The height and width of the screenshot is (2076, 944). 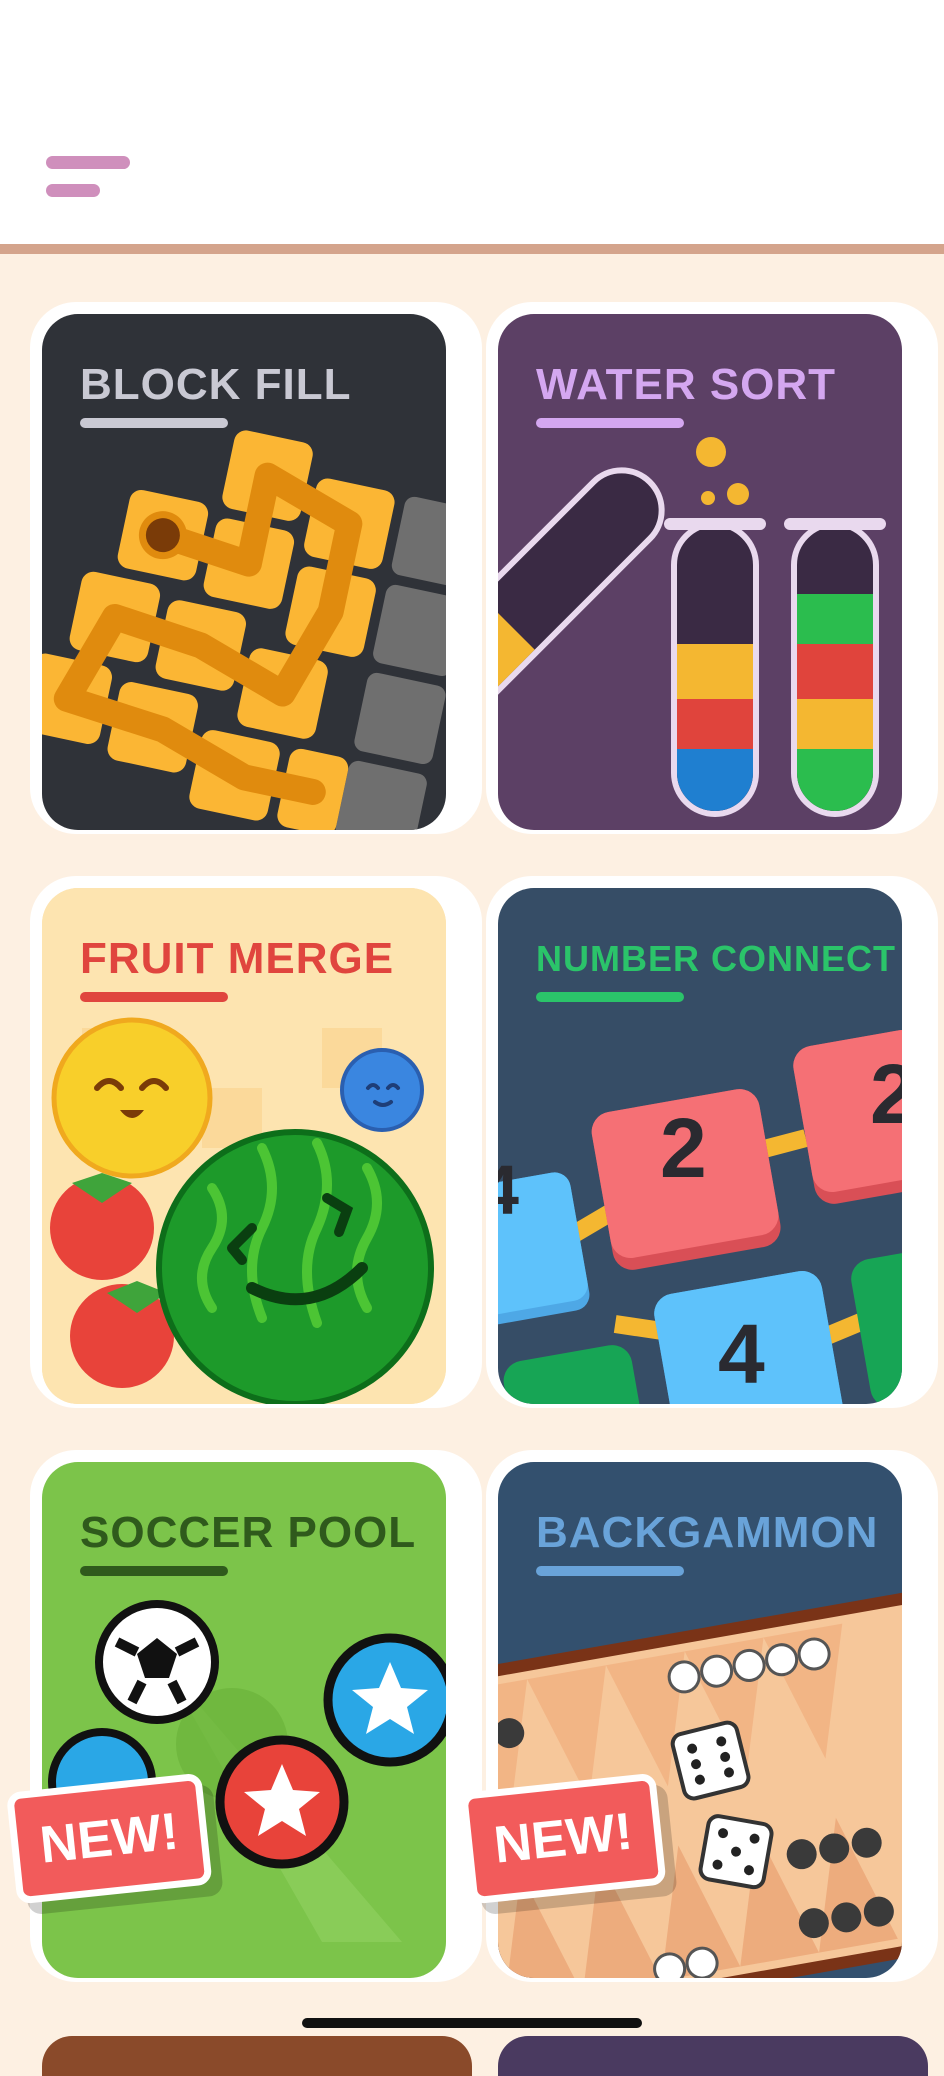 What do you see at coordinates (686, 384) in the screenshot?
I see `card-title: WATER SORT` at bounding box center [686, 384].